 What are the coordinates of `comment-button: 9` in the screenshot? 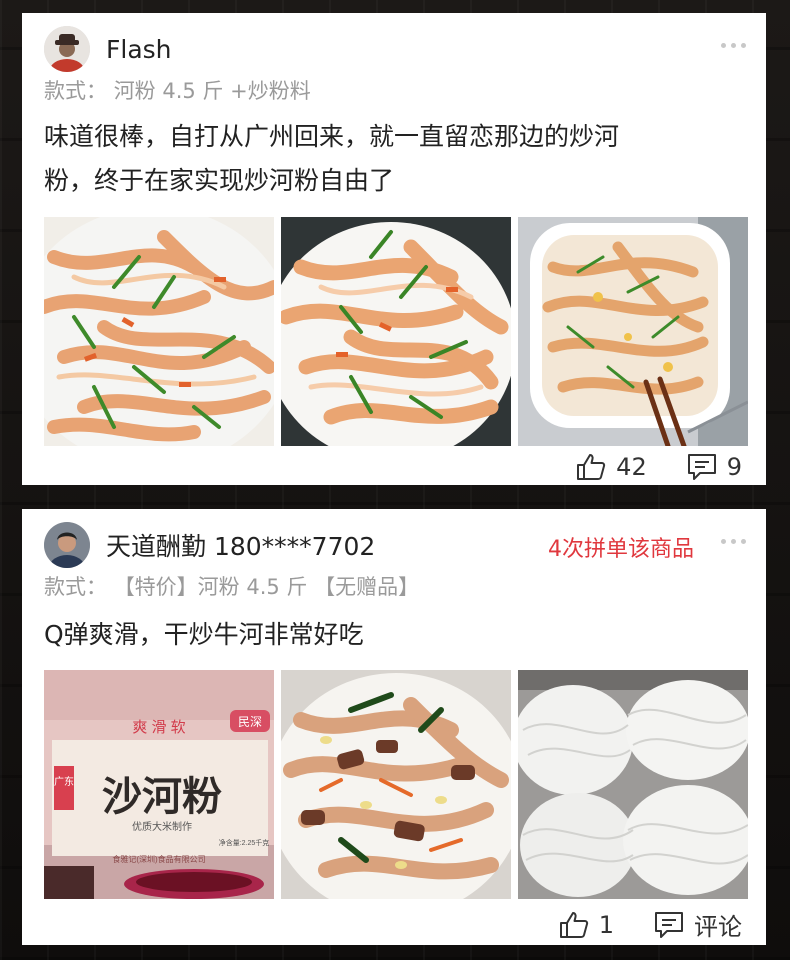 It's located at (714, 467).